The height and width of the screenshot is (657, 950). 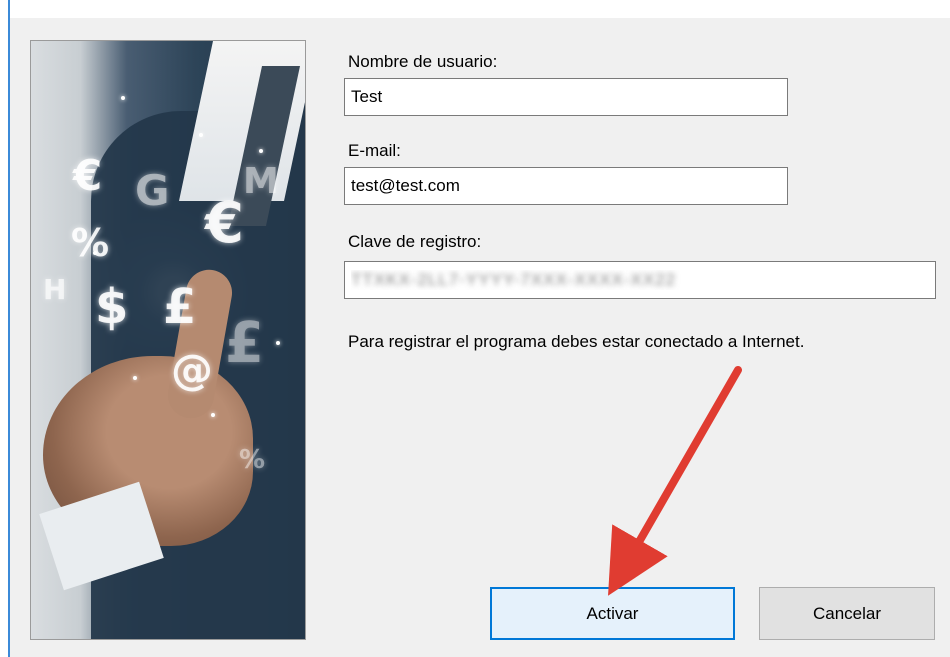 What do you see at coordinates (612, 613) in the screenshot?
I see `activate-button: Activar` at bounding box center [612, 613].